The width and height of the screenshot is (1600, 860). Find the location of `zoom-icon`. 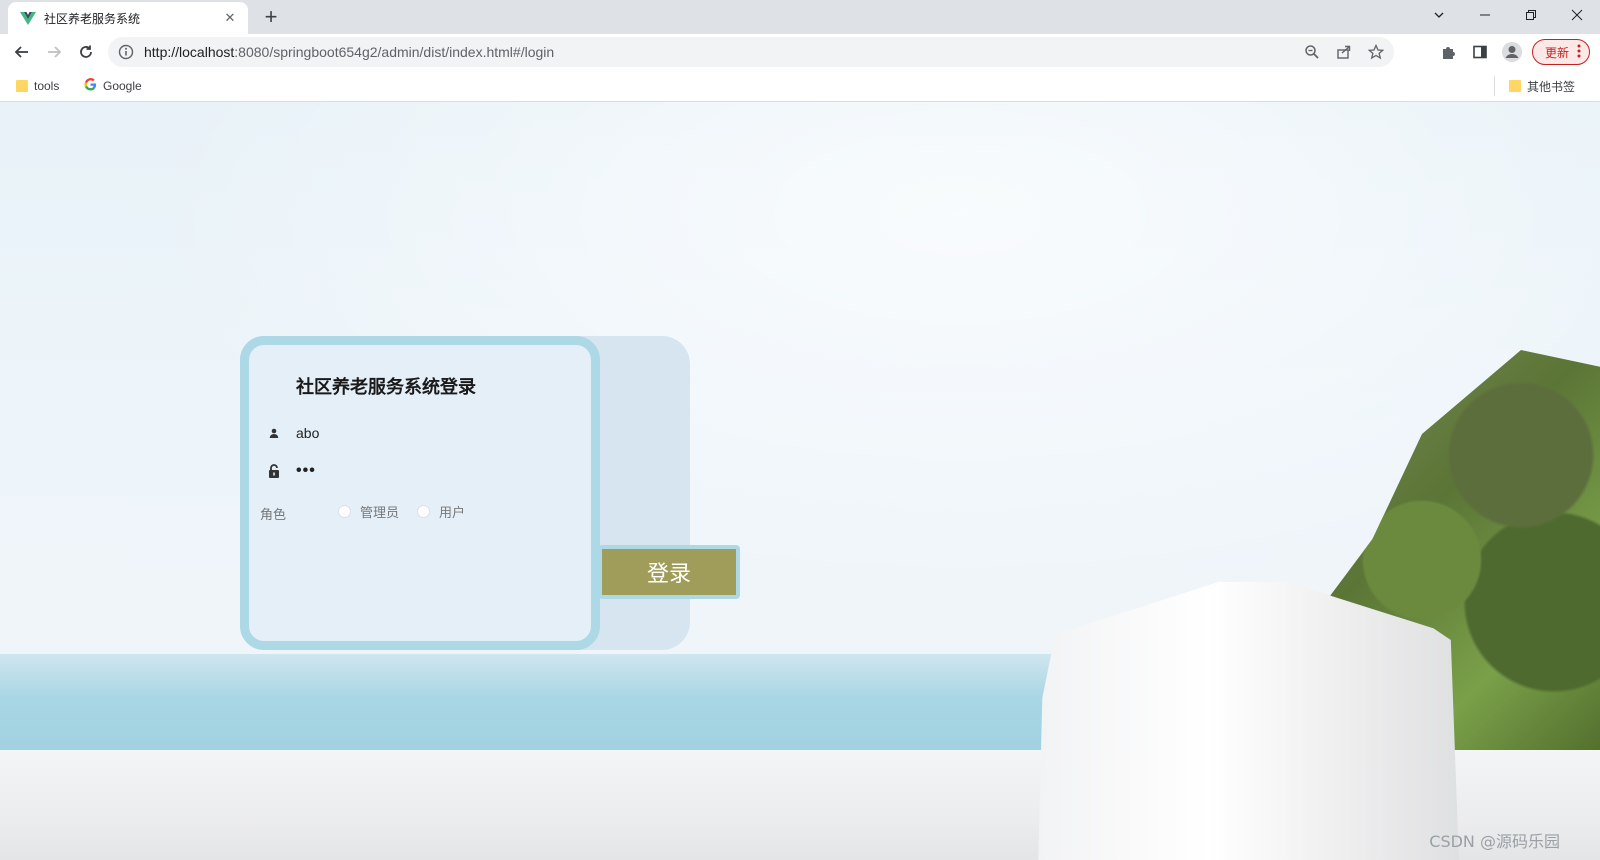

zoom-icon is located at coordinates (1312, 52).